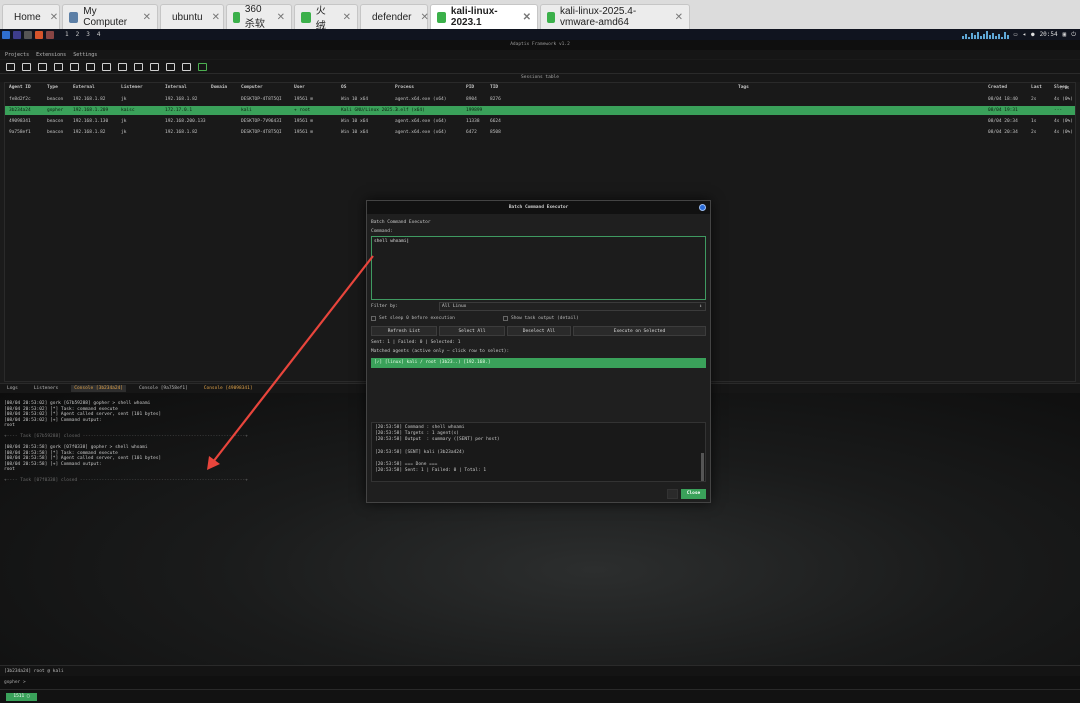  What do you see at coordinates (52, 87) in the screenshot?
I see `column-header: Type` at bounding box center [52, 87].